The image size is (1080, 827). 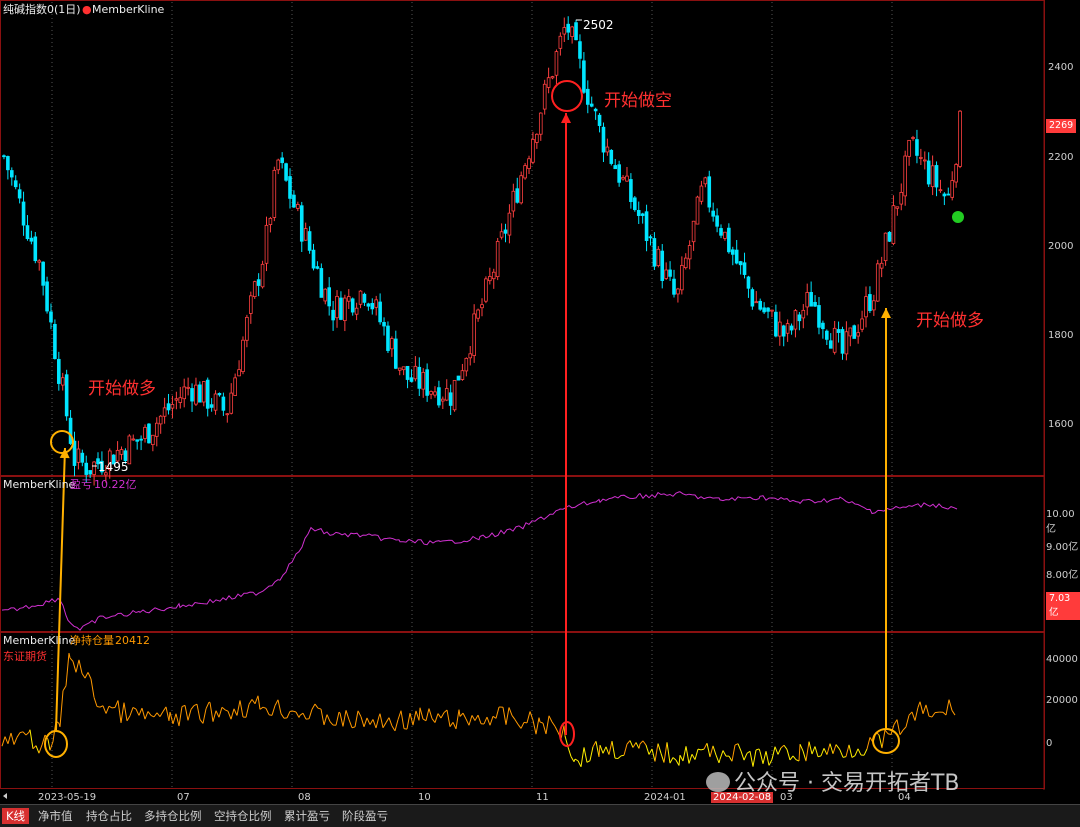 What do you see at coordinates (109, 816) in the screenshot?
I see `tab-position-ratio: 持仓占比` at bounding box center [109, 816].